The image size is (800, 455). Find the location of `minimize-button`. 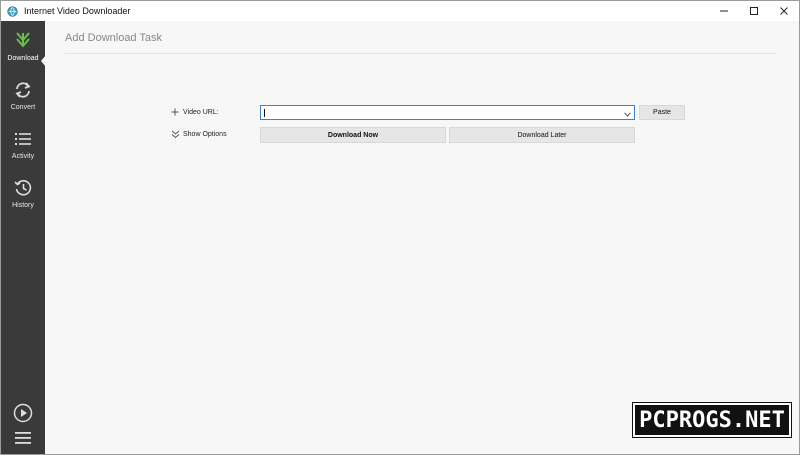

minimize-button is located at coordinates (724, 11).